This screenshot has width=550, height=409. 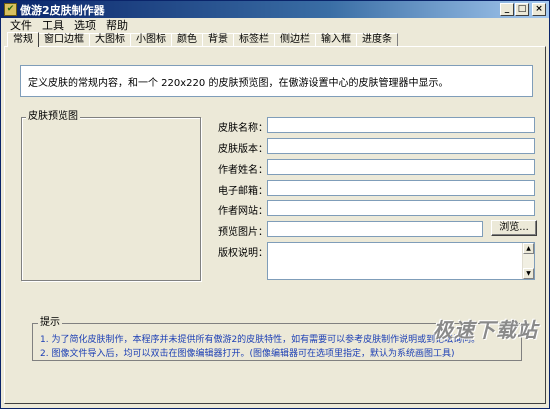 I want to click on window-controls: _ □ ×, so click(x=523, y=9).